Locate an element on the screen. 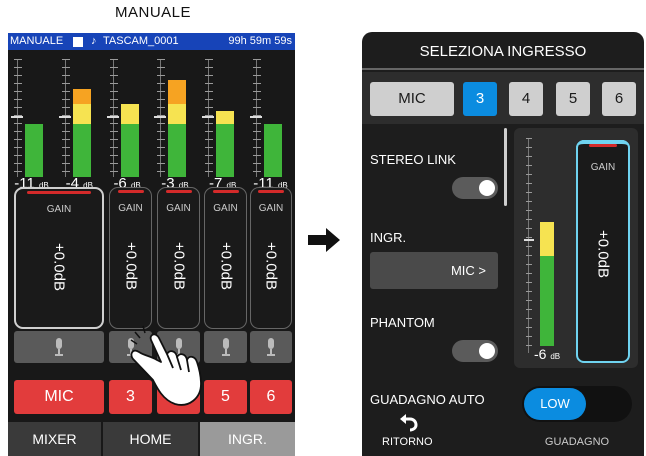  ingr-select: MIC > is located at coordinates (434, 270).